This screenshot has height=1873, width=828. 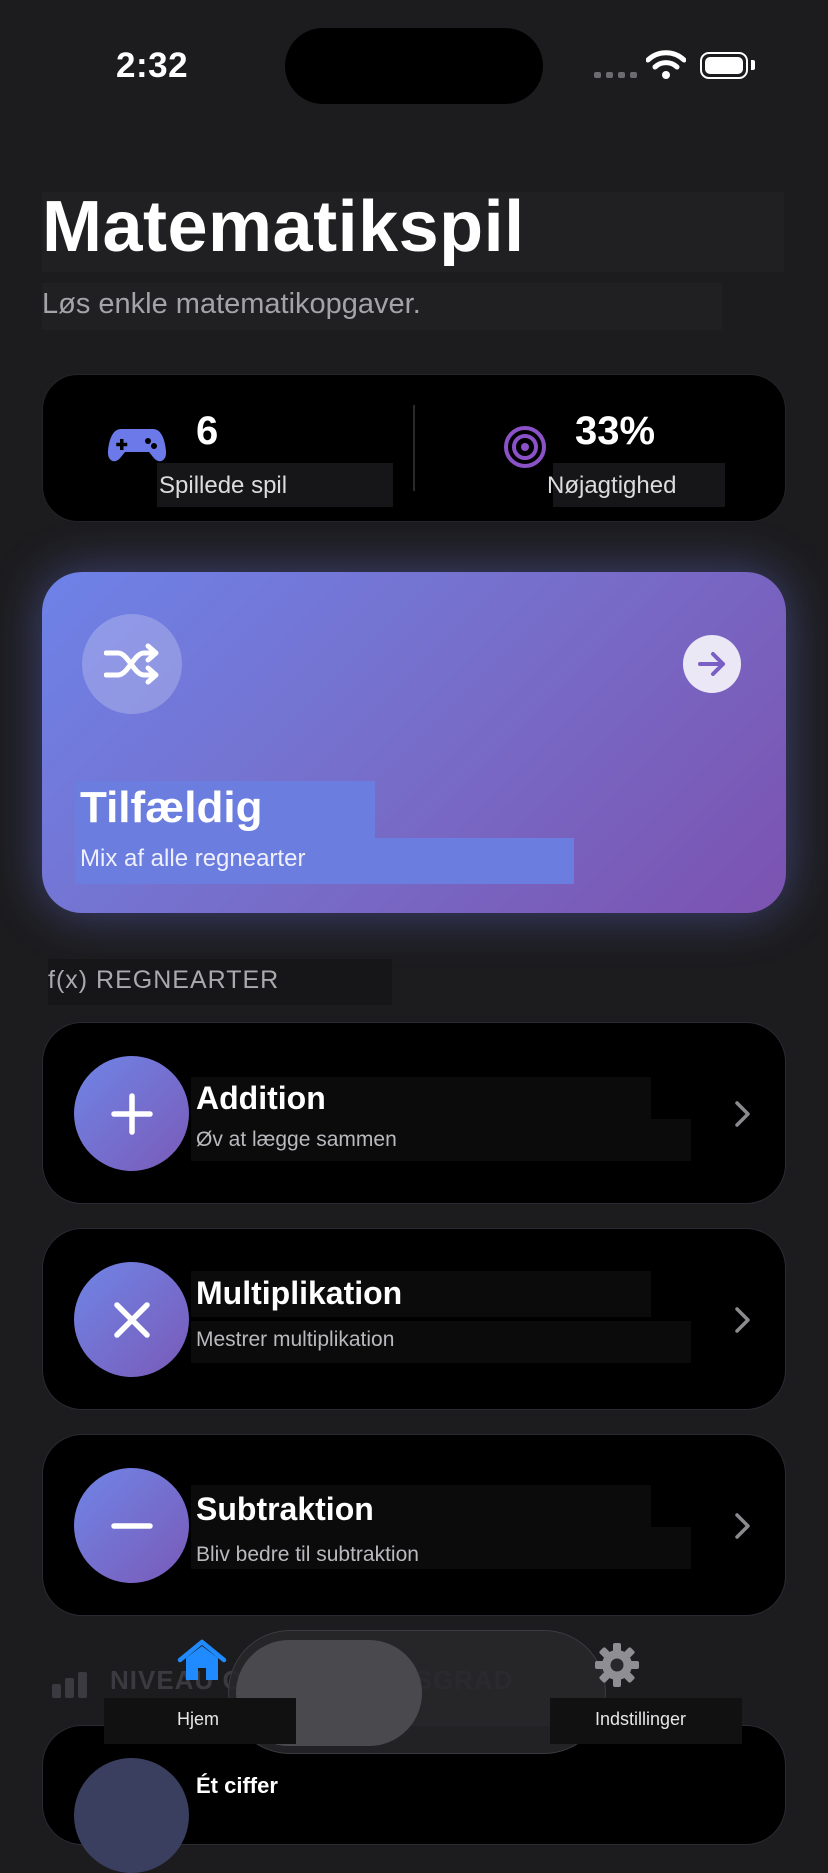 I want to click on tab-home: Hjem, so click(x=198, y=1719).